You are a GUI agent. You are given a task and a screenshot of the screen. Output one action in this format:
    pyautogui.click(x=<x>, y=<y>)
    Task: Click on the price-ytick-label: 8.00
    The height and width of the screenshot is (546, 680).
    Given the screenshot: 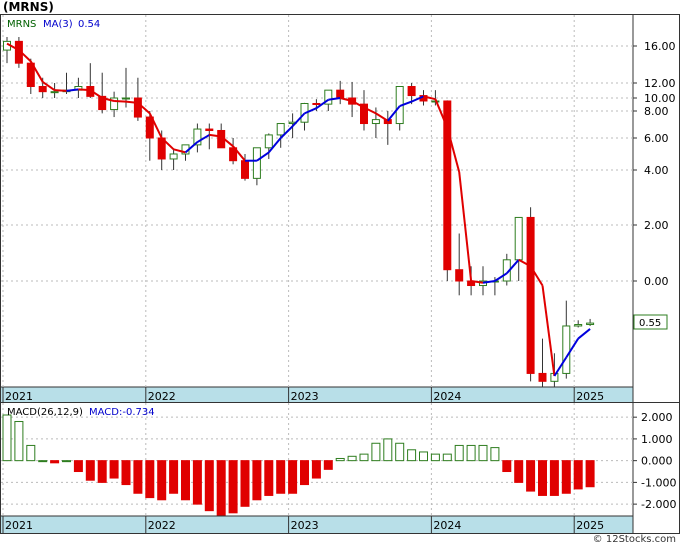 What is the action you would take?
    pyautogui.click(x=656, y=111)
    